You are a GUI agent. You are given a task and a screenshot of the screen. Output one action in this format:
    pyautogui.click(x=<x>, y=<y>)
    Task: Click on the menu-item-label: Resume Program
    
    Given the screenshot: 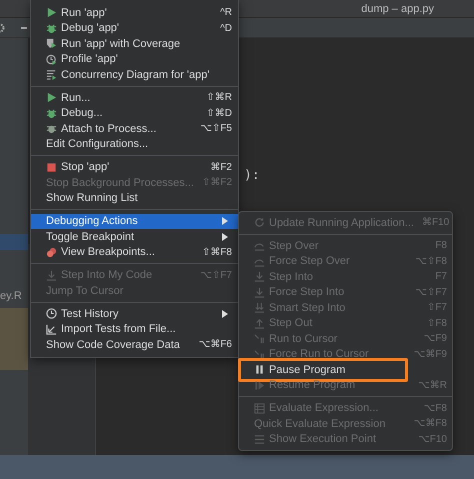 What is the action you would take?
    pyautogui.click(x=312, y=385)
    